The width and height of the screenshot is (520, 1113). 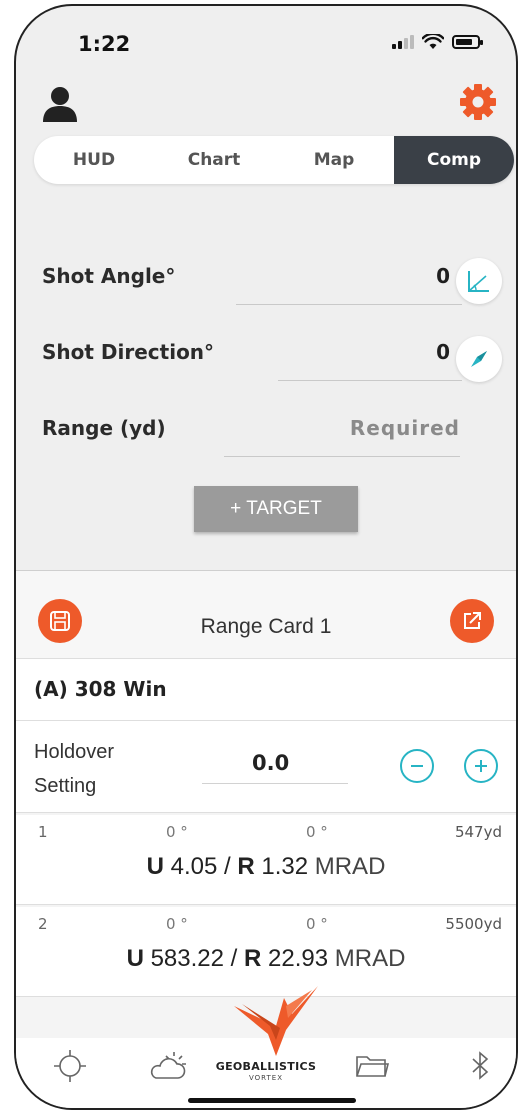 I want to click on decrease-holdover-button, so click(x=417, y=766).